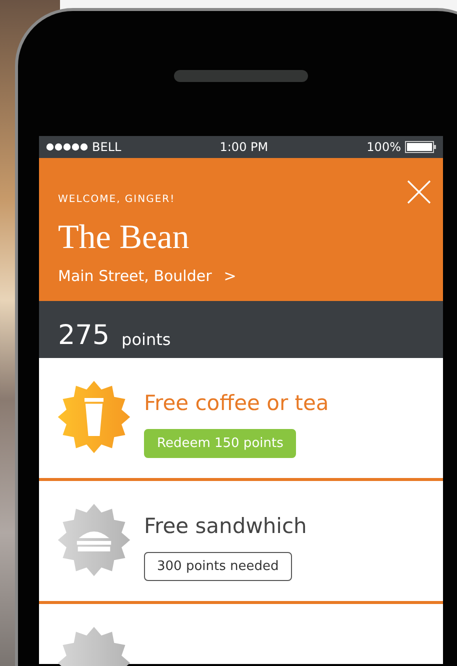  Describe the element at coordinates (218, 566) in the screenshot. I see `points-needed-label: 300 points needed` at that location.